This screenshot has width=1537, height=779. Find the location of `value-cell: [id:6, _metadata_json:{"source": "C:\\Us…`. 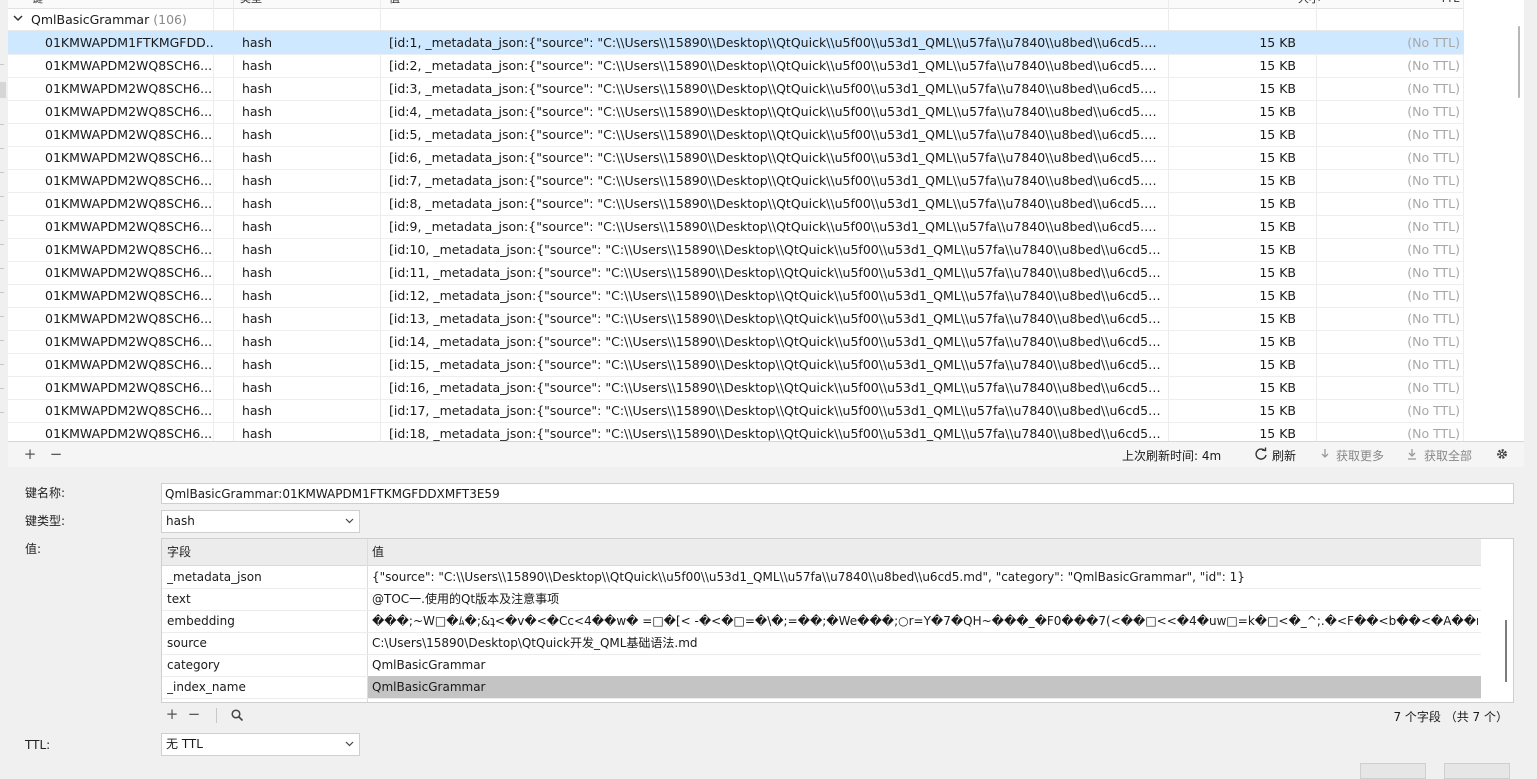

value-cell: [id:6, _metadata_json:{"source": "C:\\Us… is located at coordinates (776, 157).